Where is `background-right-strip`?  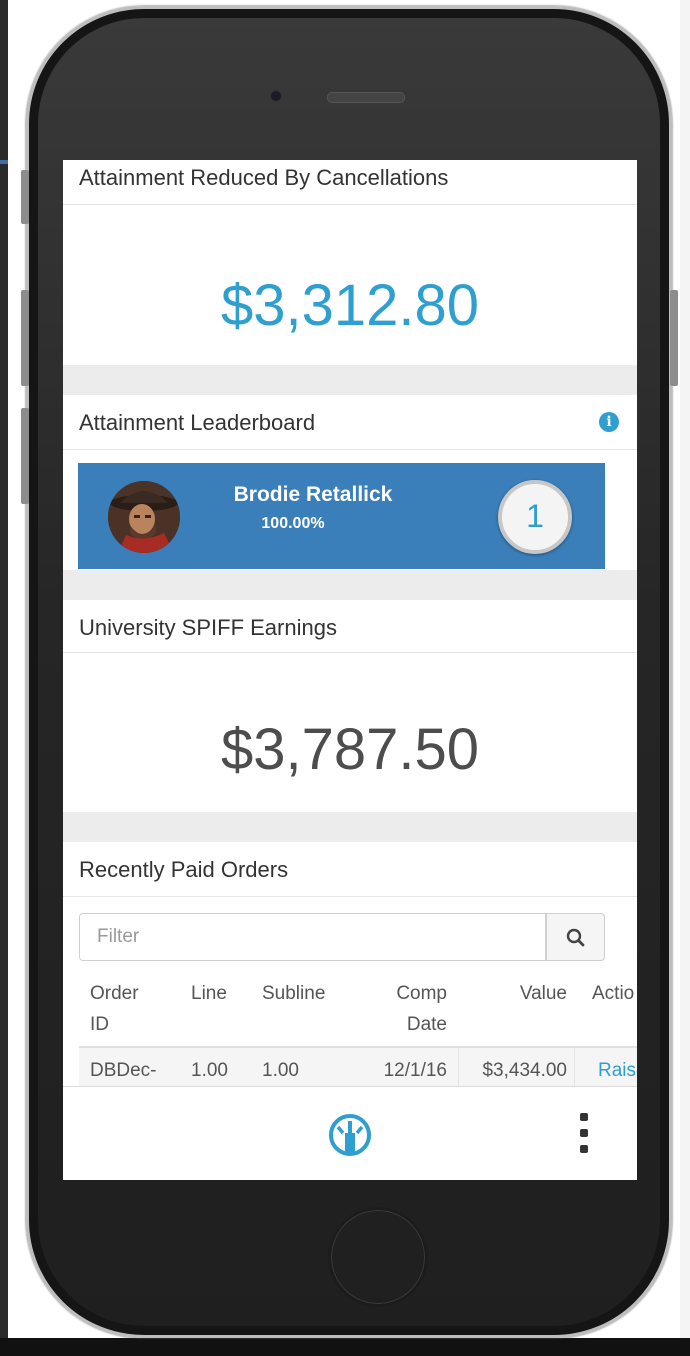 background-right-strip is located at coordinates (685, 678).